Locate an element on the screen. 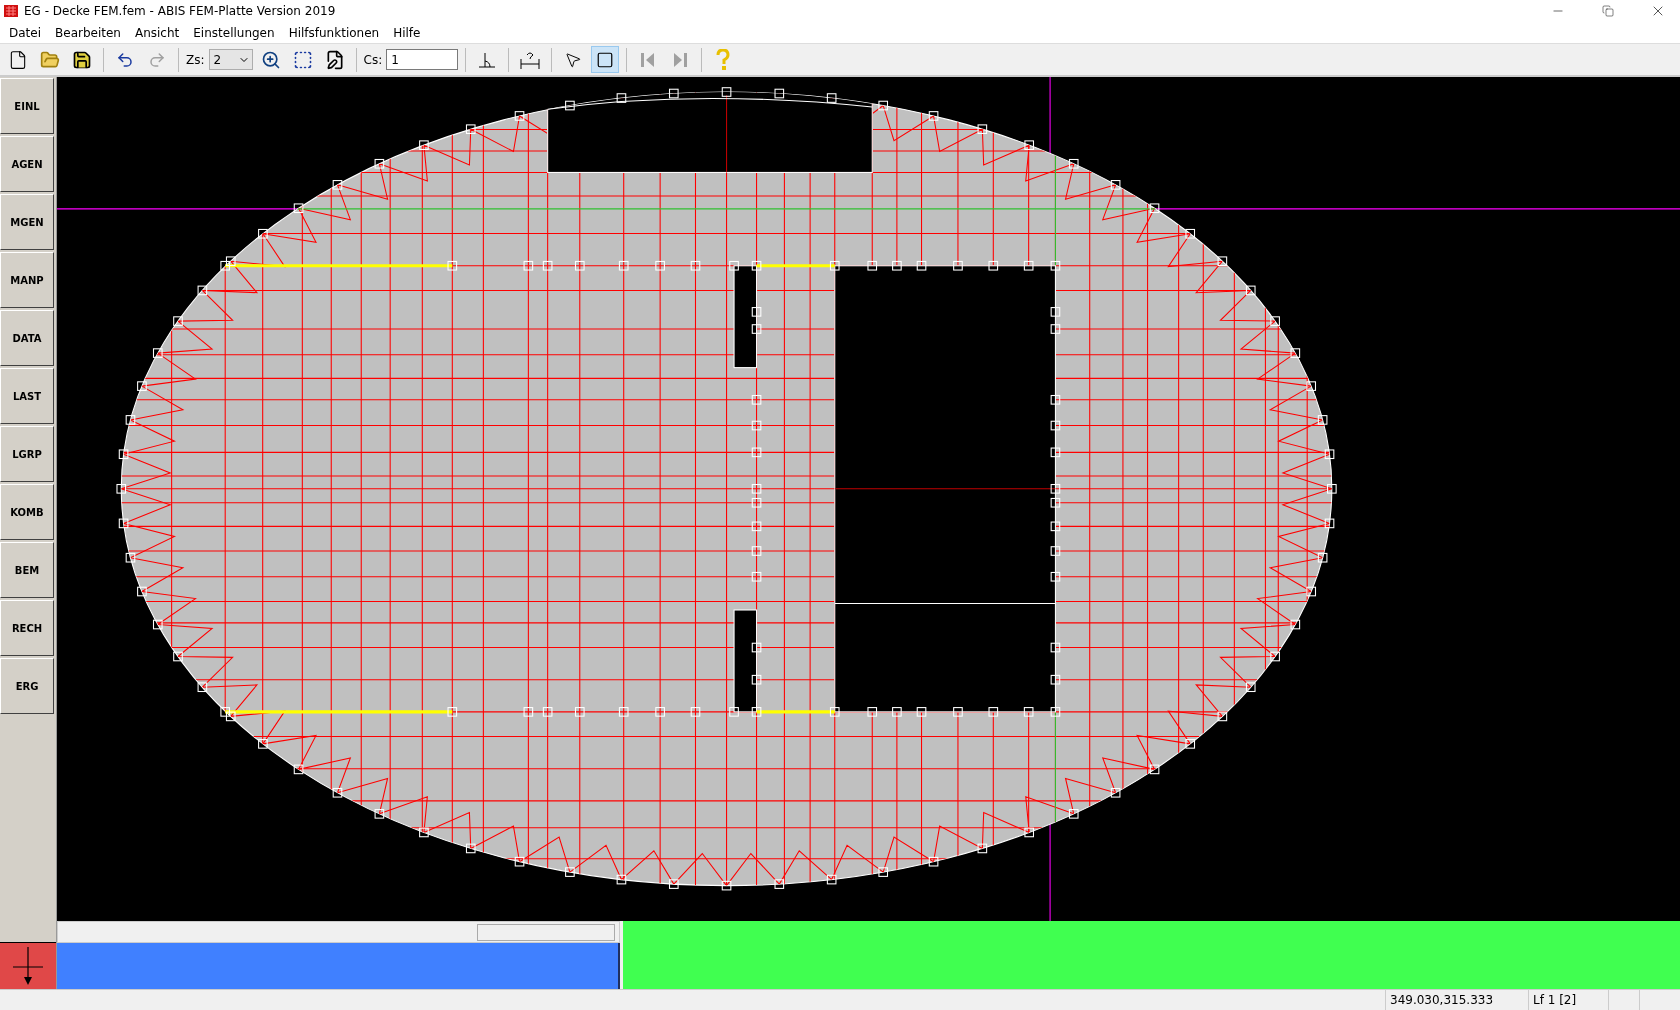 This screenshot has height=1010, width=1680. square-icon is located at coordinates (605, 59).